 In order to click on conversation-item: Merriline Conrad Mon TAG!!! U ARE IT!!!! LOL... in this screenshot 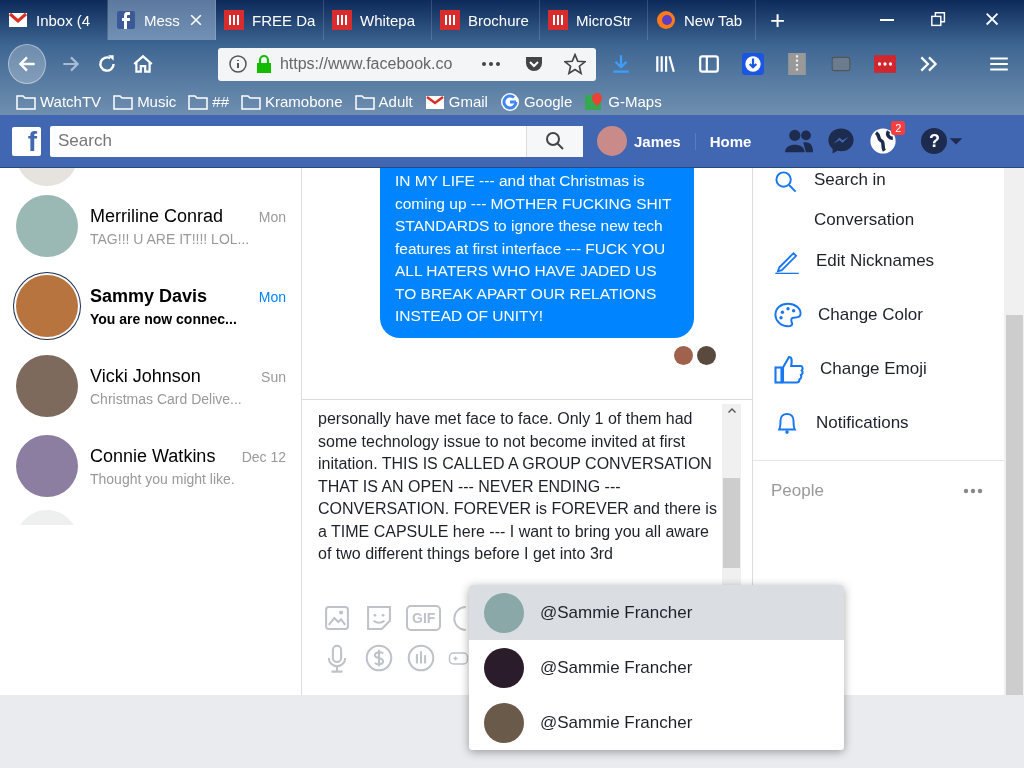, I will do `click(150, 226)`.